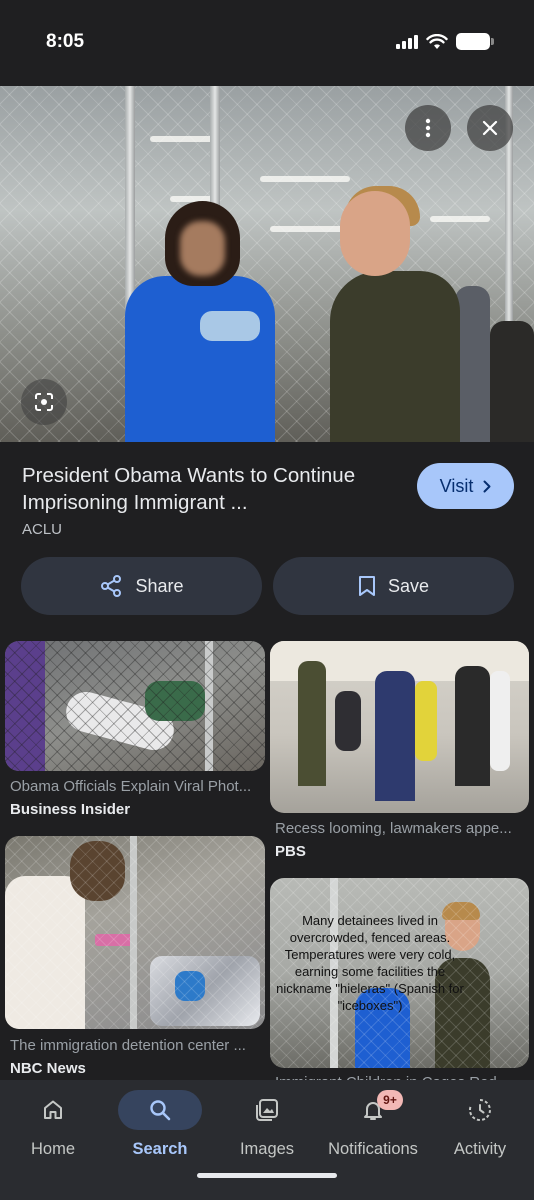 The image size is (534, 1200). Describe the element at coordinates (160, 1124) in the screenshot. I see `nav-search: Search` at that location.